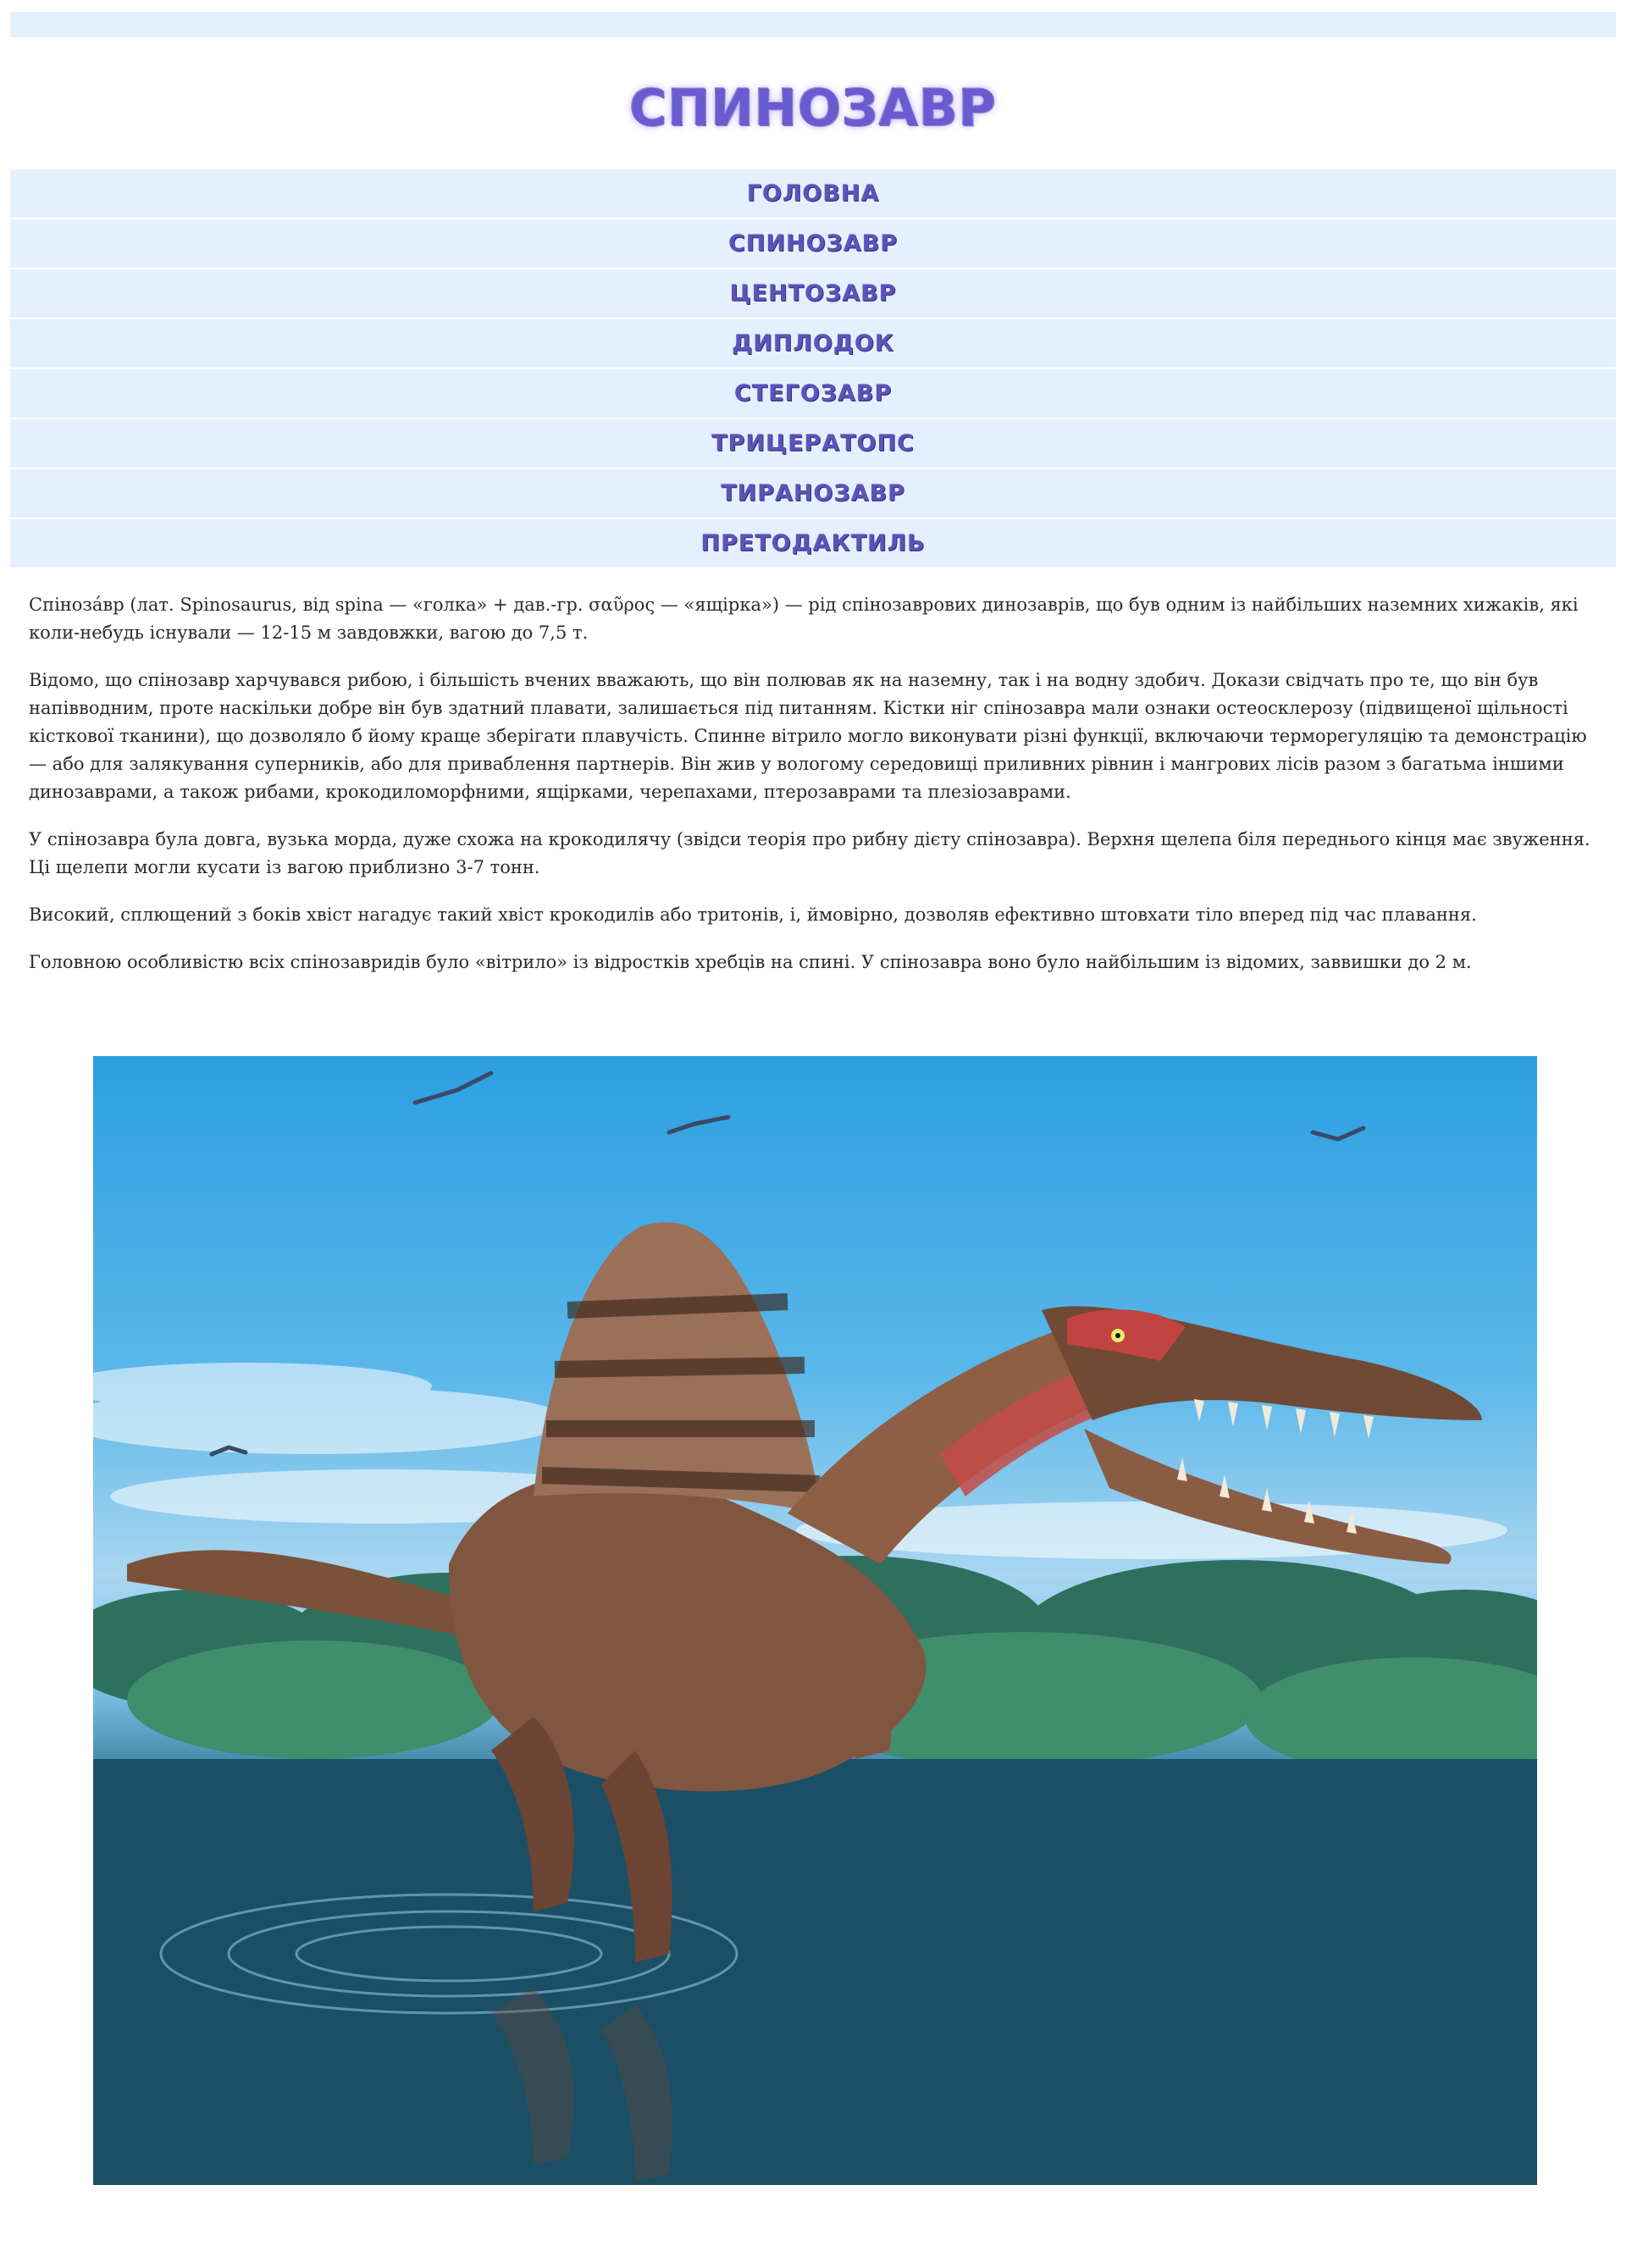 Image resolution: width=1626 pixels, height=2268 pixels. I want to click on nav-item-triceratops: ТРИЦЕРАТОПС, so click(813, 444).